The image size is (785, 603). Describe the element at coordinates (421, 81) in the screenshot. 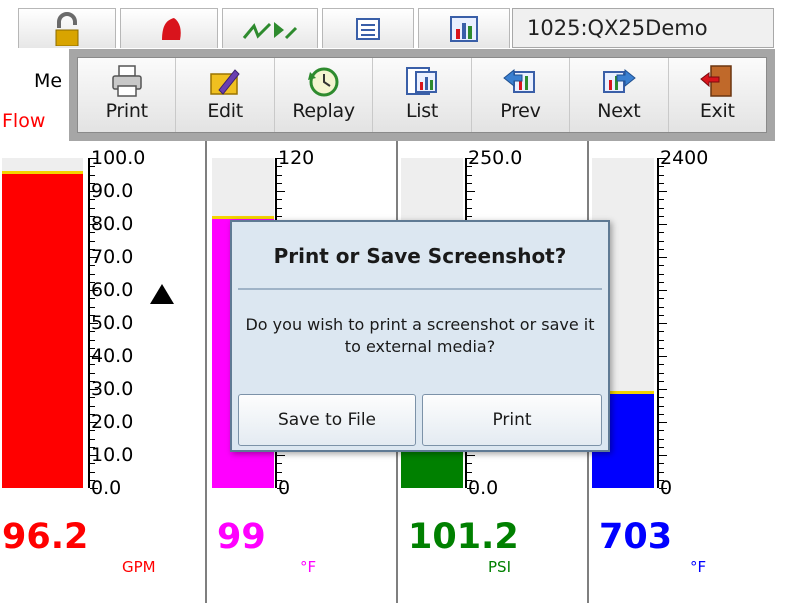

I see `list-chart-icon` at that location.